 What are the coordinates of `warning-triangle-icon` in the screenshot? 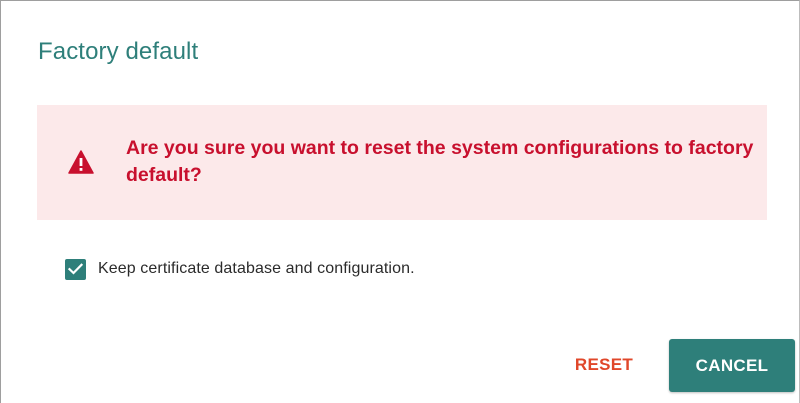 It's located at (81, 162).